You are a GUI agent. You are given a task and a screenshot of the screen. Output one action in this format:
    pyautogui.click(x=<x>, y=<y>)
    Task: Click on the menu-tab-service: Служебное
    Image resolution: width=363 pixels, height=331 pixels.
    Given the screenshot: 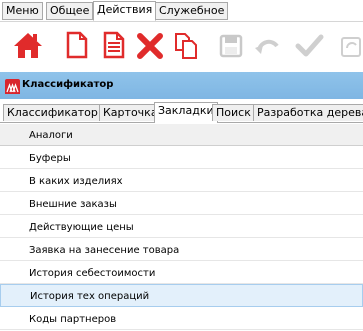 What is the action you would take?
    pyautogui.click(x=192, y=11)
    